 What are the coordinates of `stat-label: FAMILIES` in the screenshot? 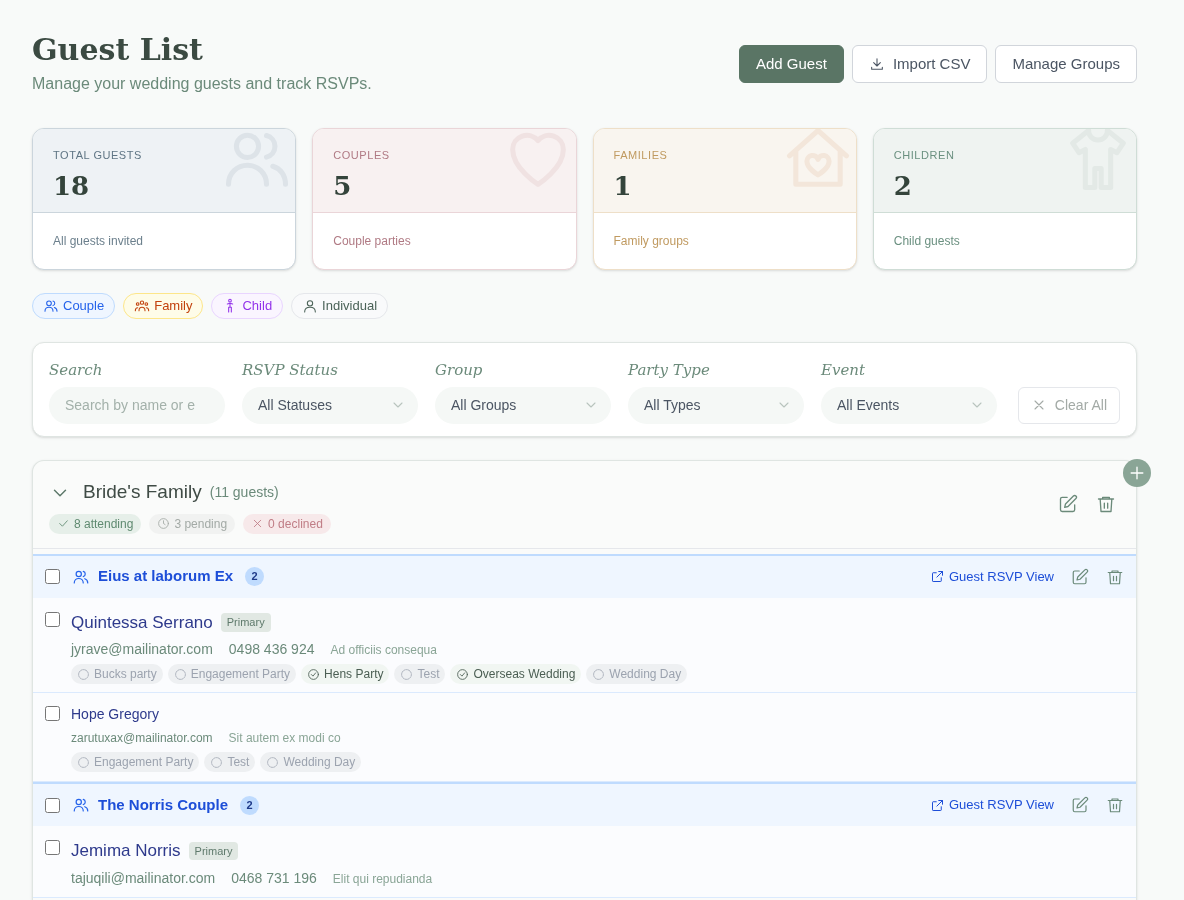 It's located at (641, 155).